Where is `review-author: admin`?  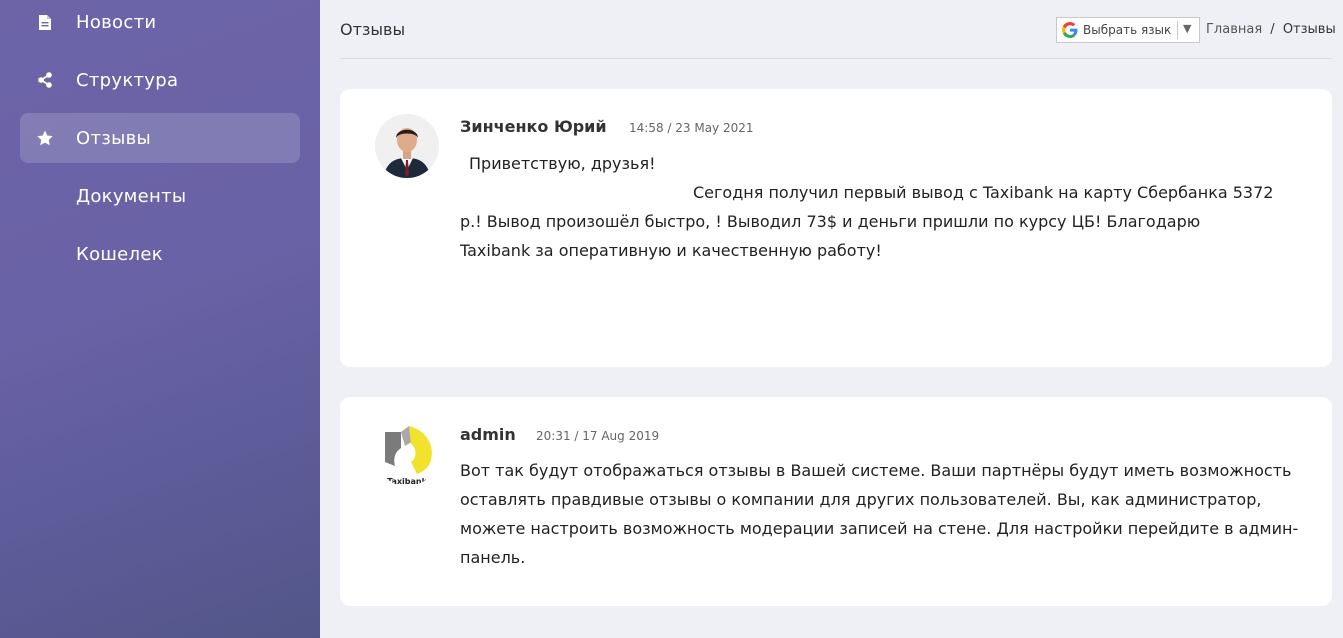 review-author: admin is located at coordinates (488, 434).